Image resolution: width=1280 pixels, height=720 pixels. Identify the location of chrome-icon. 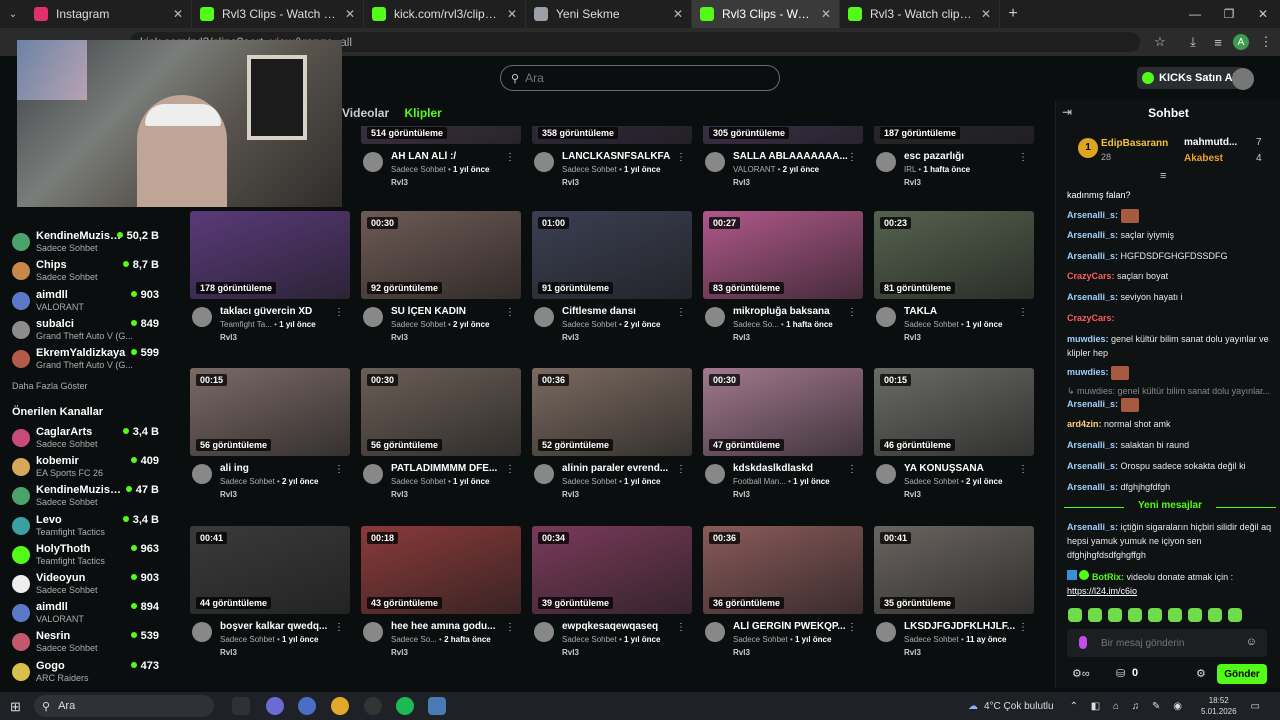
(340, 706).